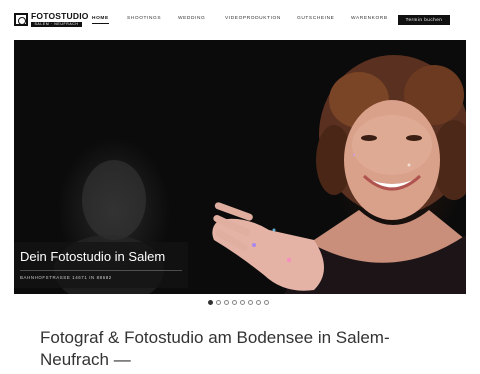 Image resolution: width=480 pixels, height=374 pixels. I want to click on nav-videoproduktion: Videoproduktion, so click(253, 19).